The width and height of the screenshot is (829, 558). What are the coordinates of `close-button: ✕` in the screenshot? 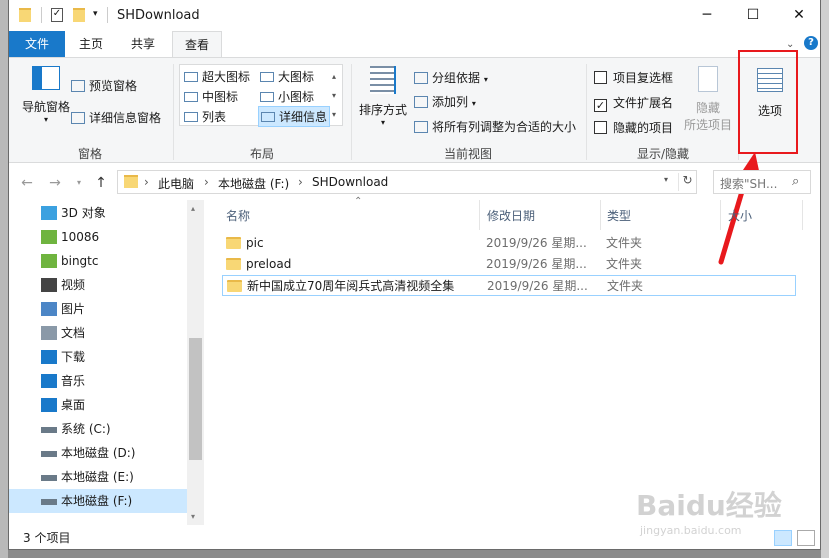 It's located at (799, 15).